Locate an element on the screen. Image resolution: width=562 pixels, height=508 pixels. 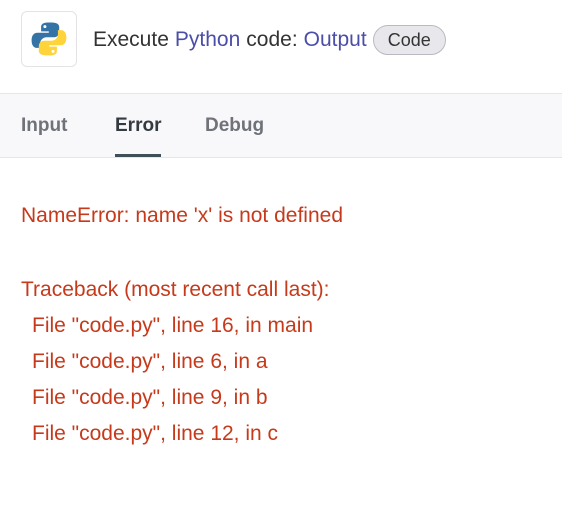
python-logo-svg is located at coordinates (49, 39).